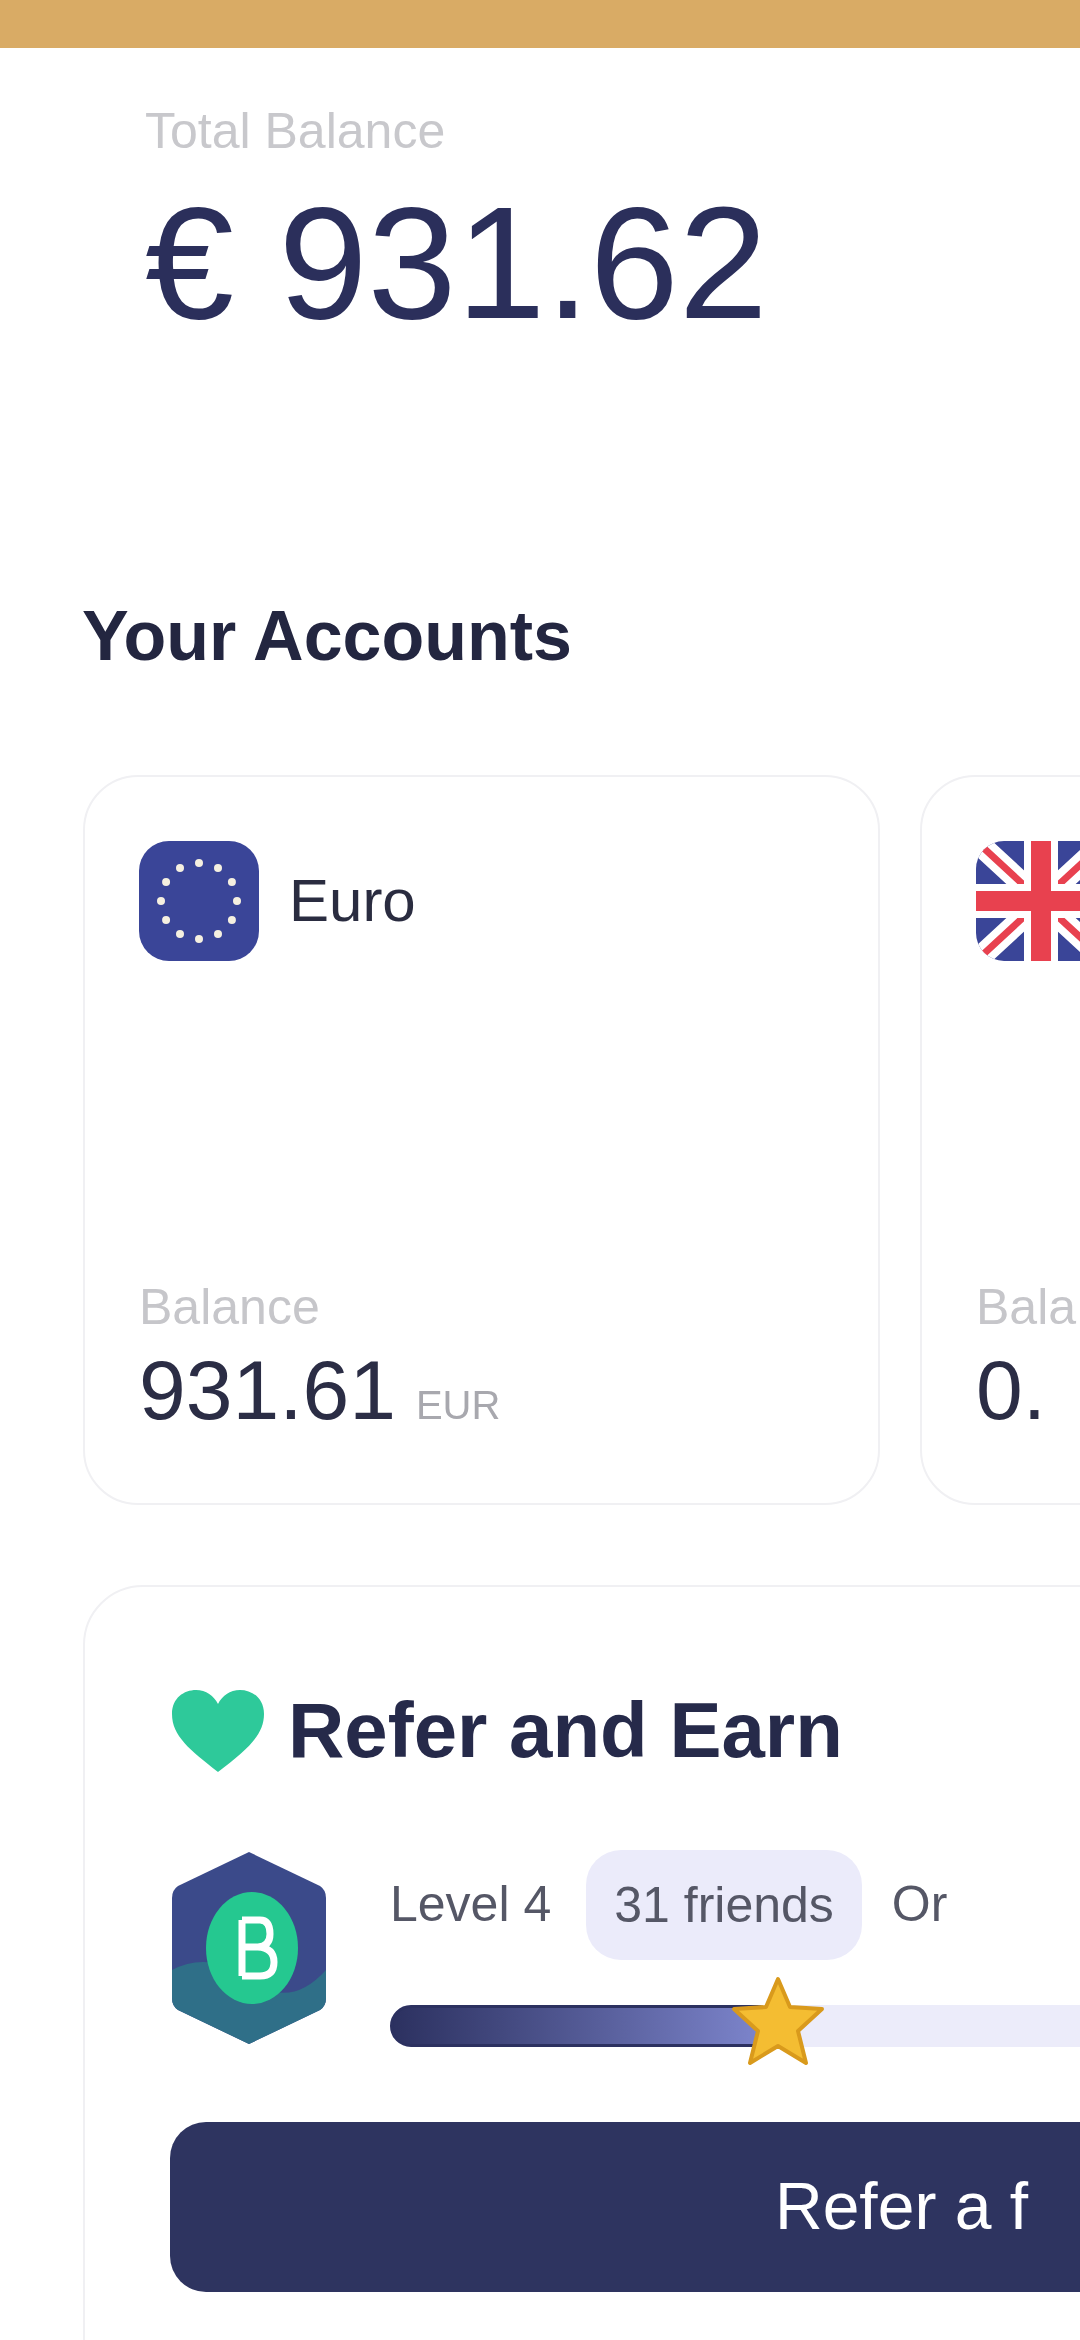  Describe the element at coordinates (778, 2020) in the screenshot. I see `star-icon` at that location.